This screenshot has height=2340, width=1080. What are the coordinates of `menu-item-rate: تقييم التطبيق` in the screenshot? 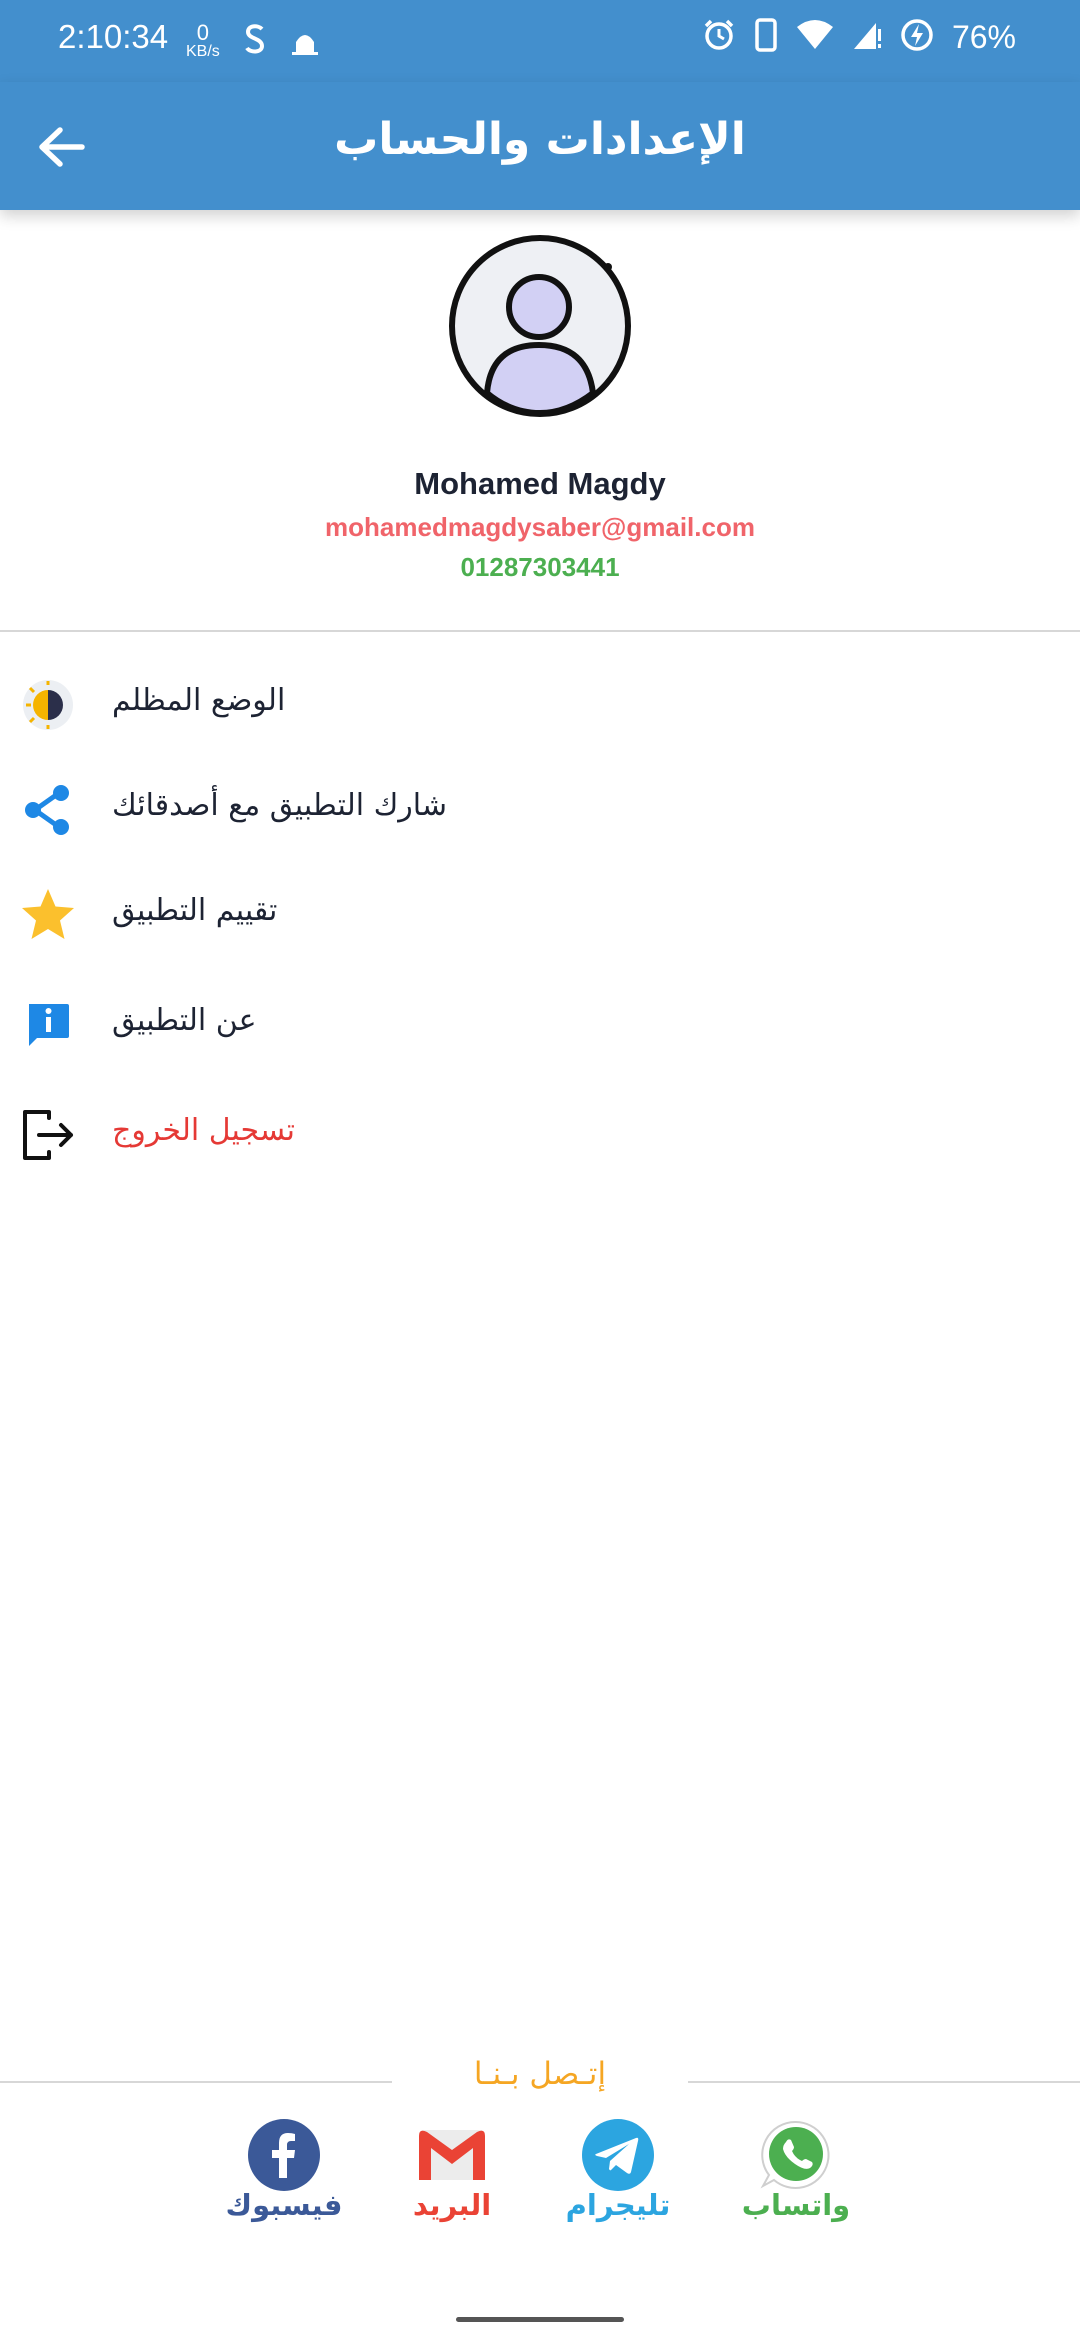 It's located at (540, 915).